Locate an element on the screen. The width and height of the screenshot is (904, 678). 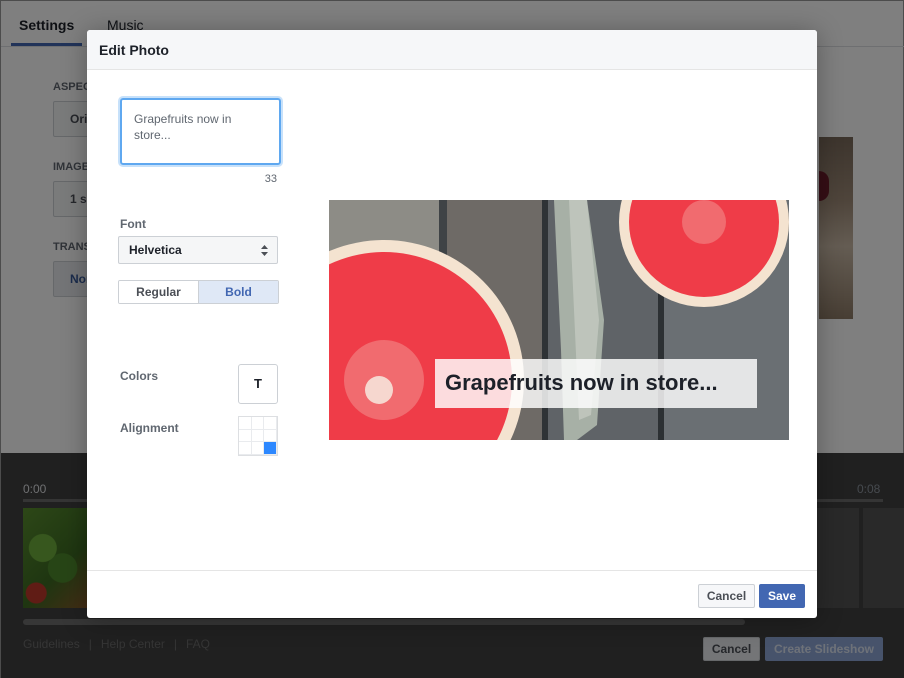
font-label: Font is located at coordinates (133, 224).